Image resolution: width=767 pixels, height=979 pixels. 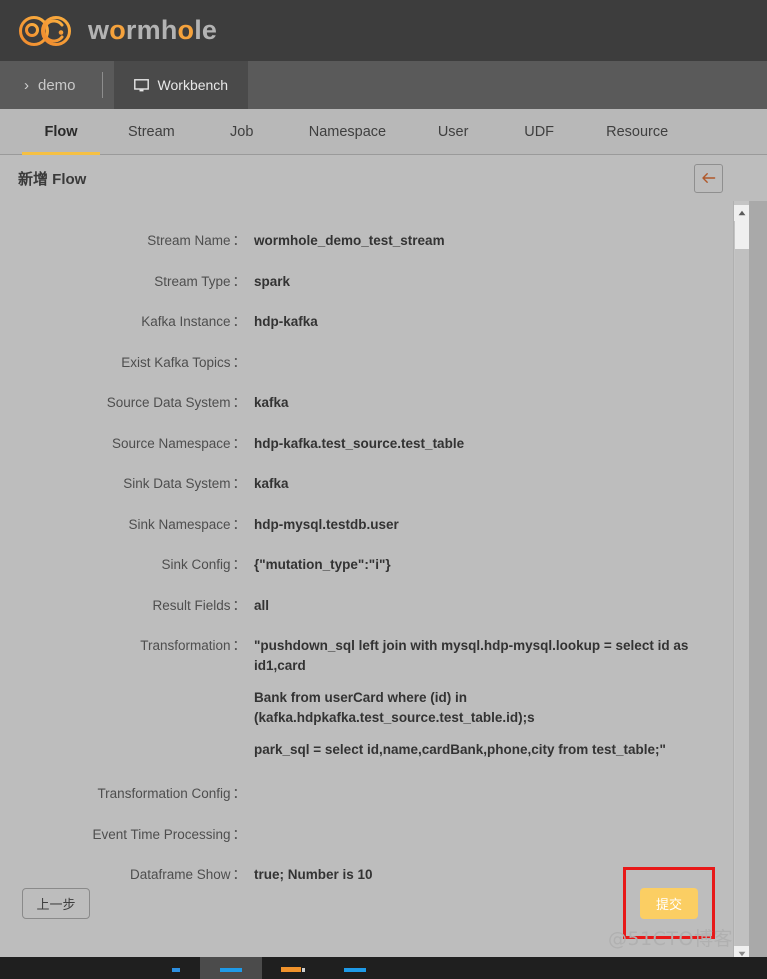 I want to click on tab-user: User, so click(x=453, y=131).